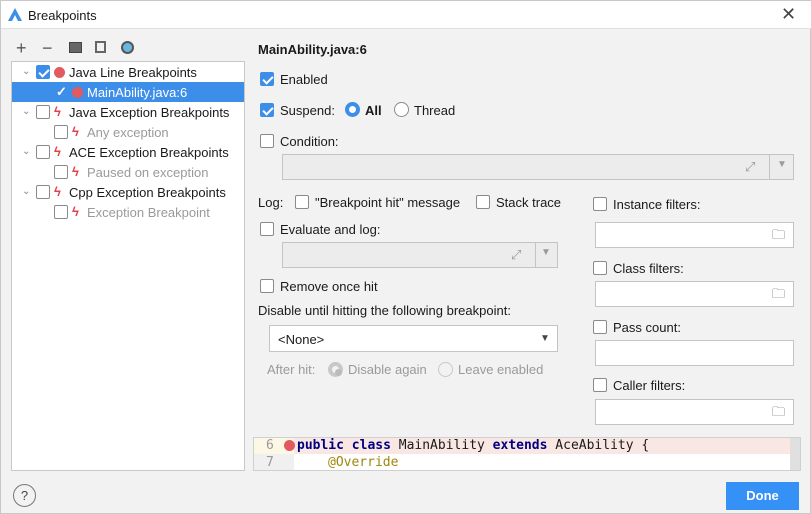 The height and width of the screenshot is (514, 811). What do you see at coordinates (363, 462) in the screenshot?
I see `code-line: @Override` at bounding box center [363, 462].